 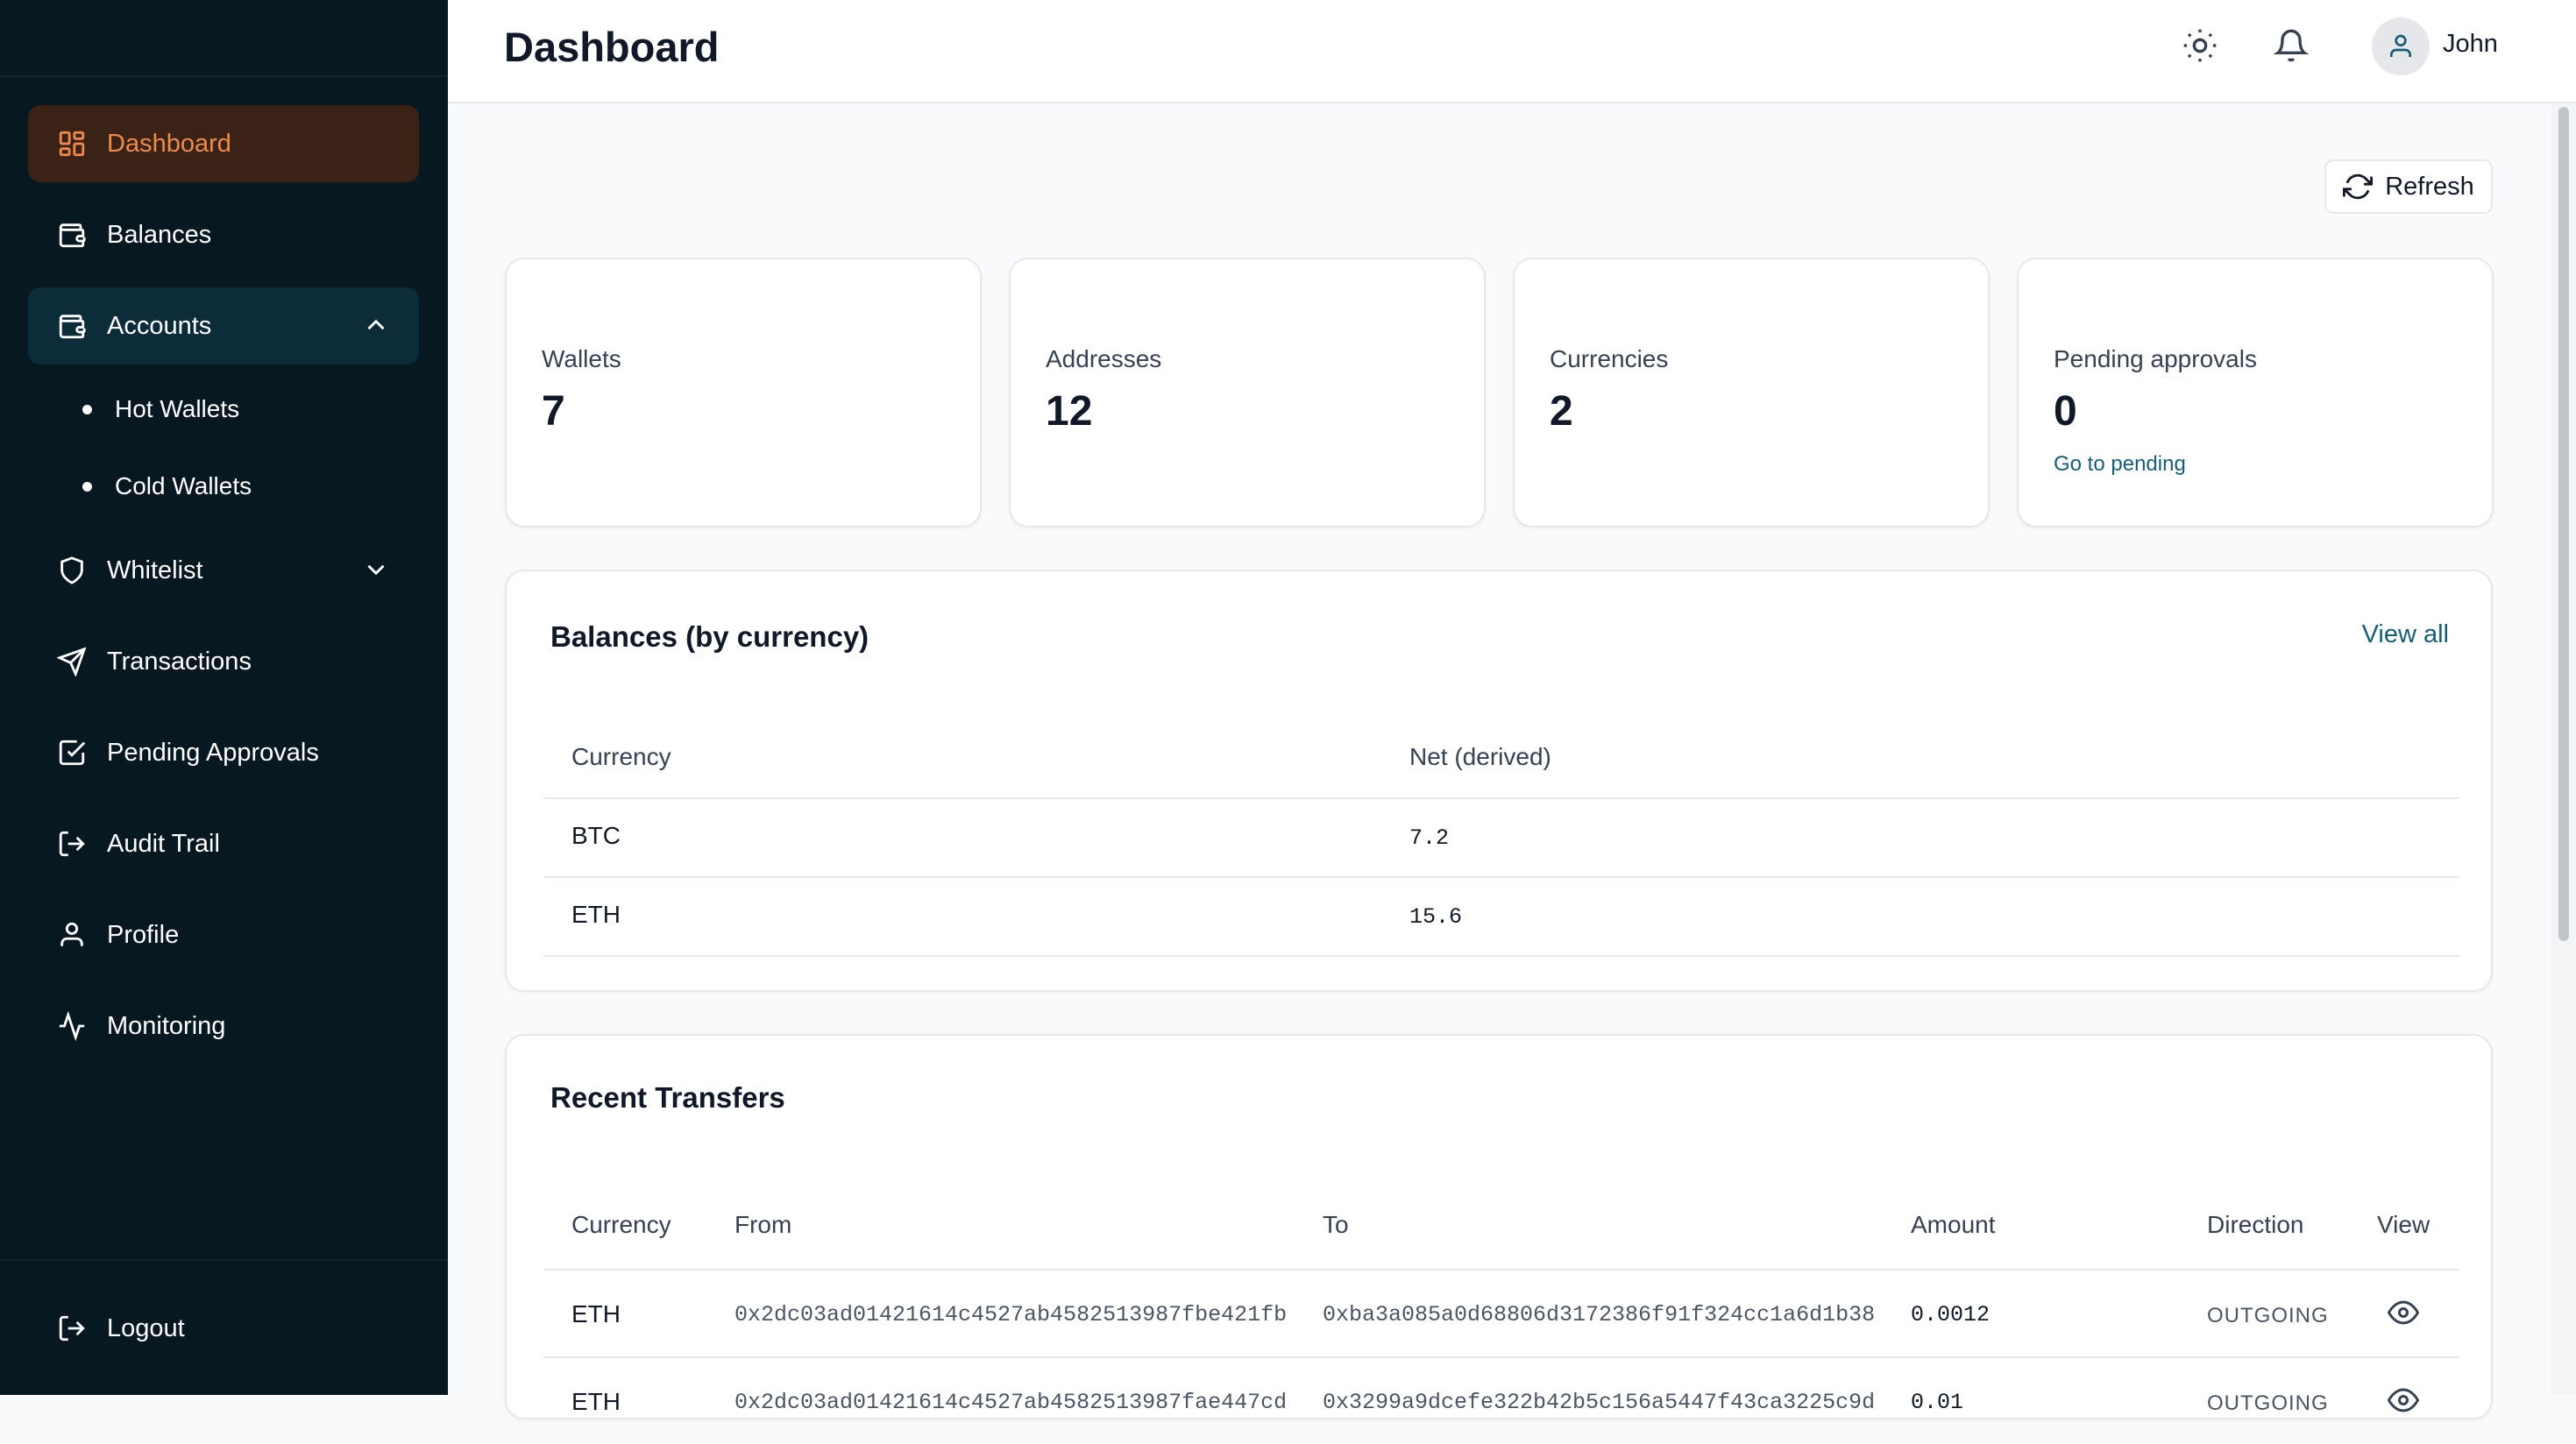 What do you see at coordinates (146, 1328) in the screenshot?
I see `logout-label: Logout` at bounding box center [146, 1328].